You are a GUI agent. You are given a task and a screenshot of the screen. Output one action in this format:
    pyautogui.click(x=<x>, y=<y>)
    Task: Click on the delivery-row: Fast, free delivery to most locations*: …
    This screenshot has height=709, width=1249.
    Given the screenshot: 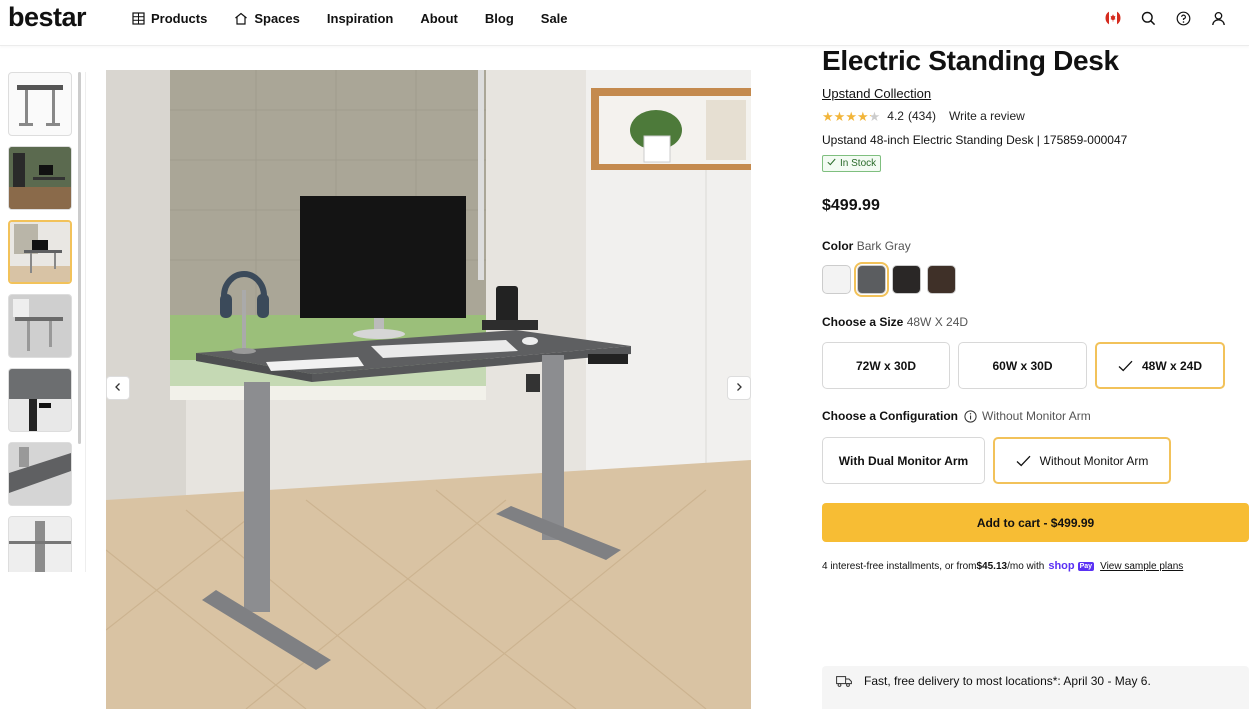 What is the action you would take?
    pyautogui.click(x=993, y=681)
    